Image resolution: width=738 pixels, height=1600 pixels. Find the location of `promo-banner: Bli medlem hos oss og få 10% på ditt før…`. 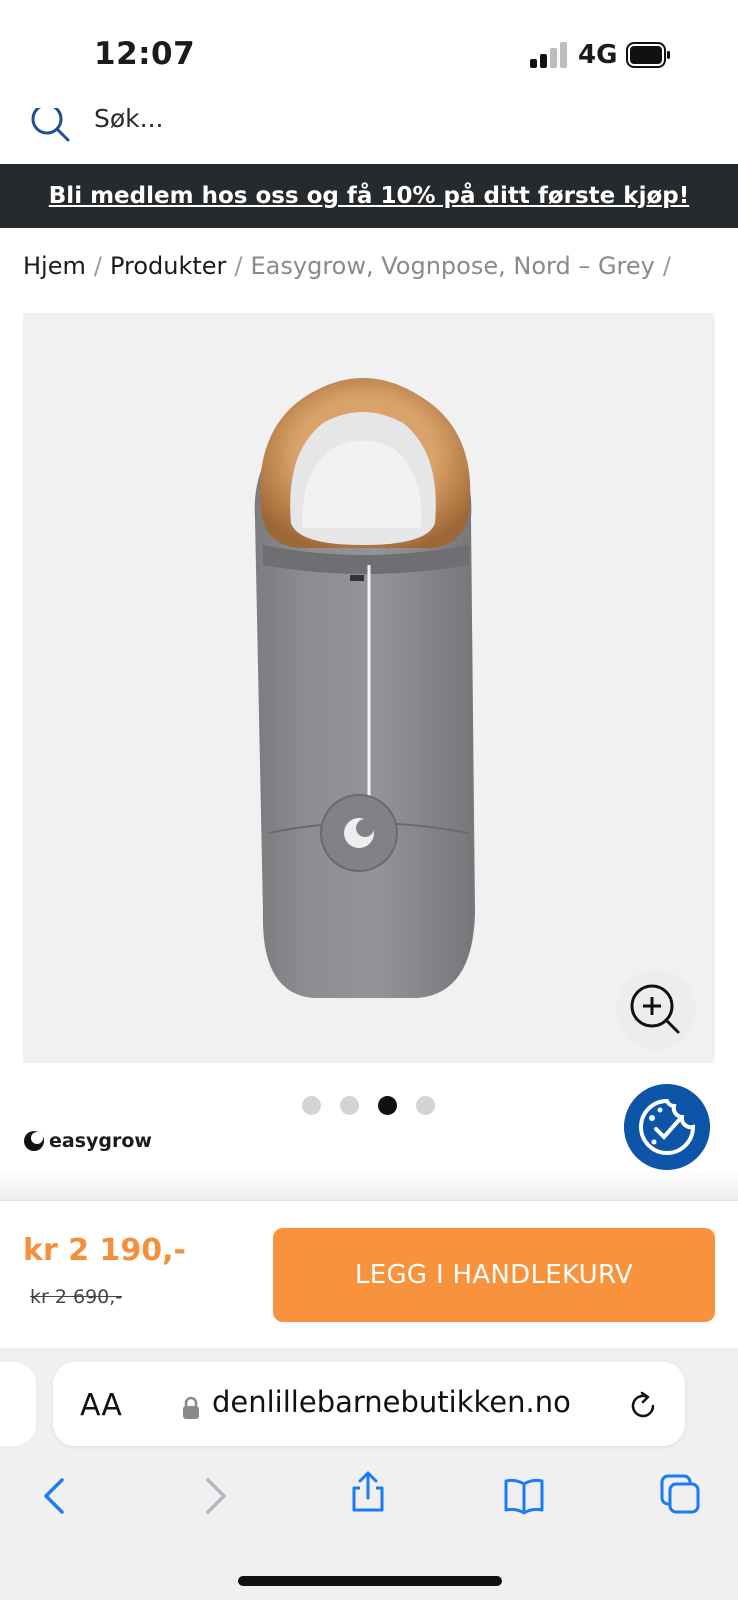

promo-banner: Bli medlem hos oss og få 10% på ditt før… is located at coordinates (369, 196).